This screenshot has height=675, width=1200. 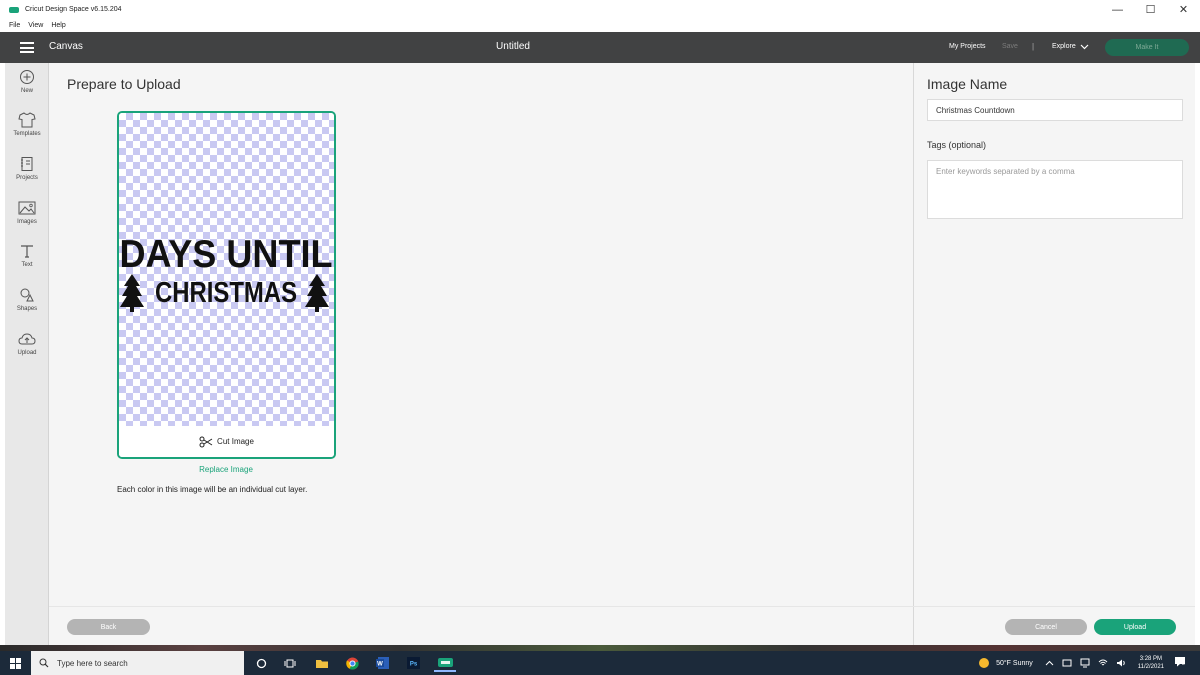 I want to click on shirt-icon, so click(x=27, y=120).